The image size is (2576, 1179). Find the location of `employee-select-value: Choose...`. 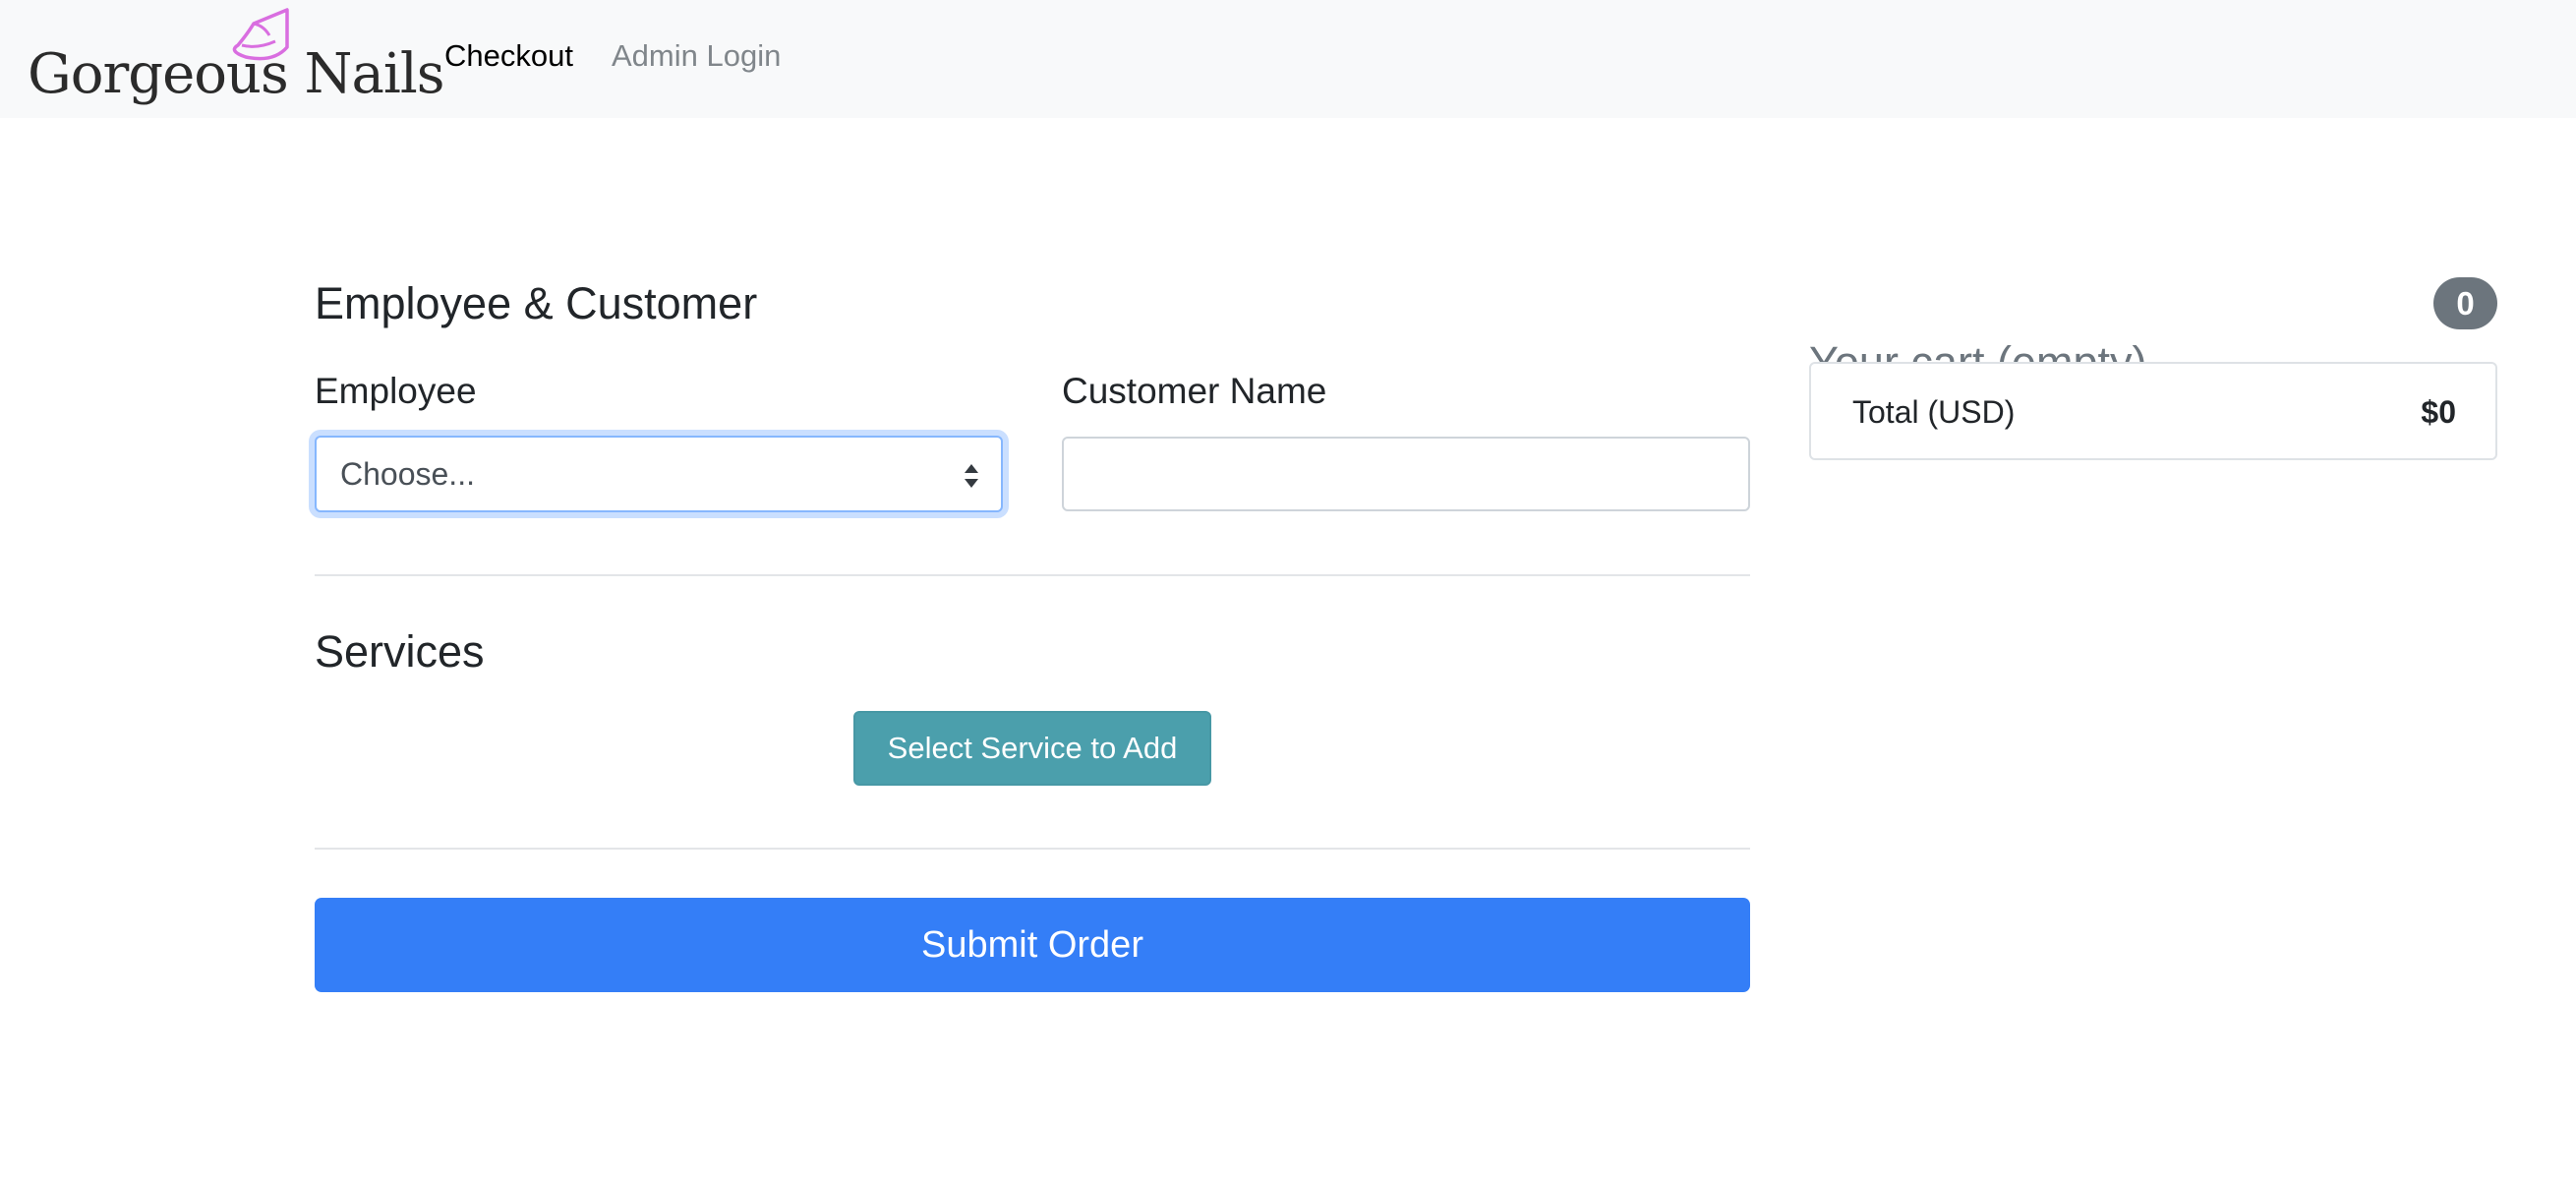

employee-select-value: Choose... is located at coordinates (407, 474).